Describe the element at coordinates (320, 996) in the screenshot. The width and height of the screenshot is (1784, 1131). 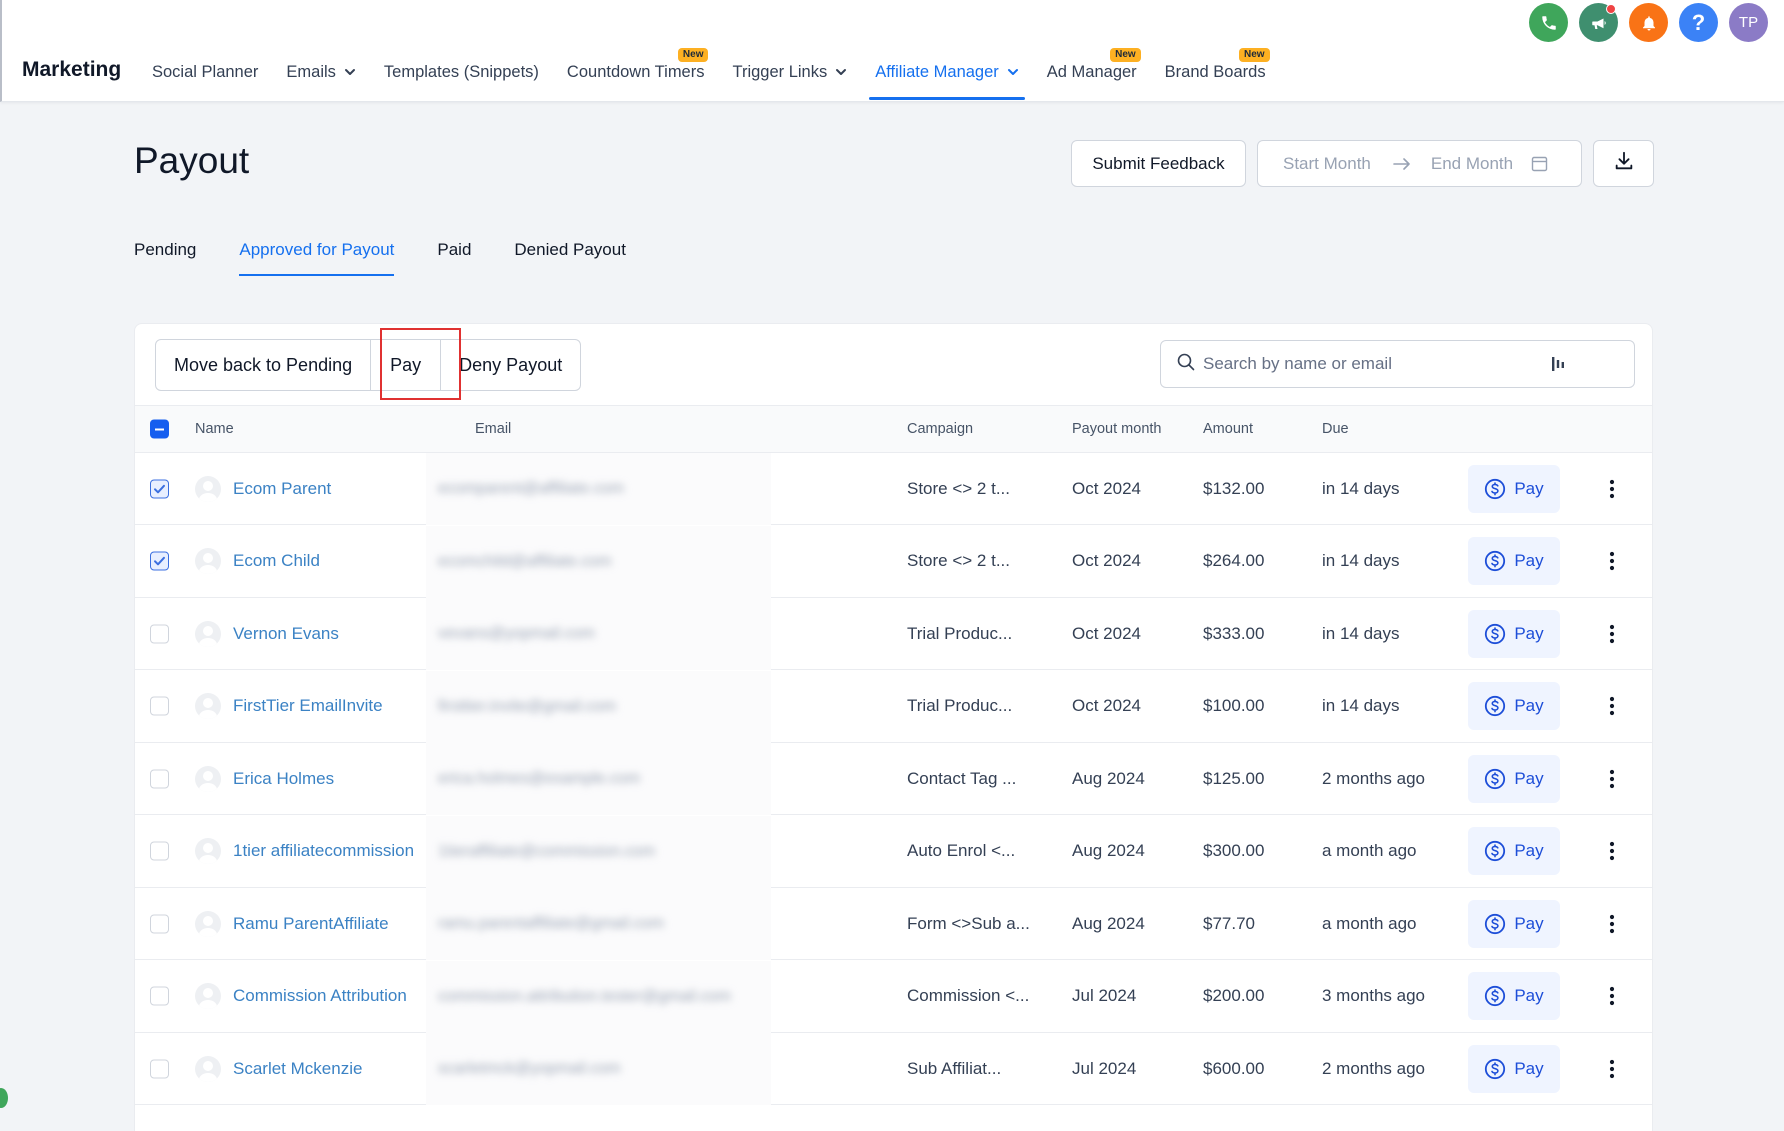
I see `affiliate-name-link: Commission Attribution` at that location.